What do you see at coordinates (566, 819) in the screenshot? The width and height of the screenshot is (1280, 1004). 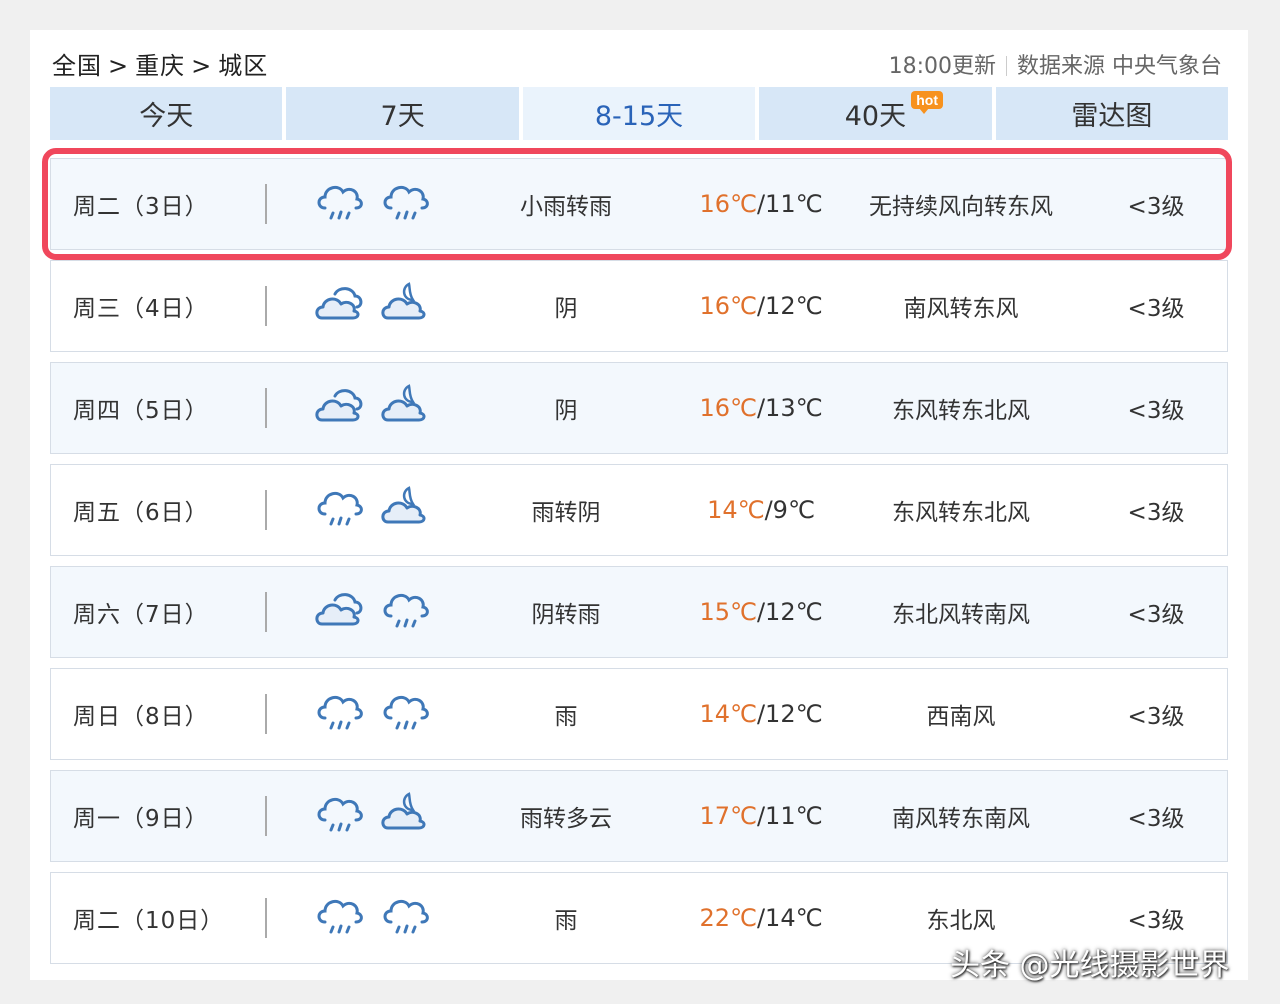 I see `weather-desc: 雨转多云` at bounding box center [566, 819].